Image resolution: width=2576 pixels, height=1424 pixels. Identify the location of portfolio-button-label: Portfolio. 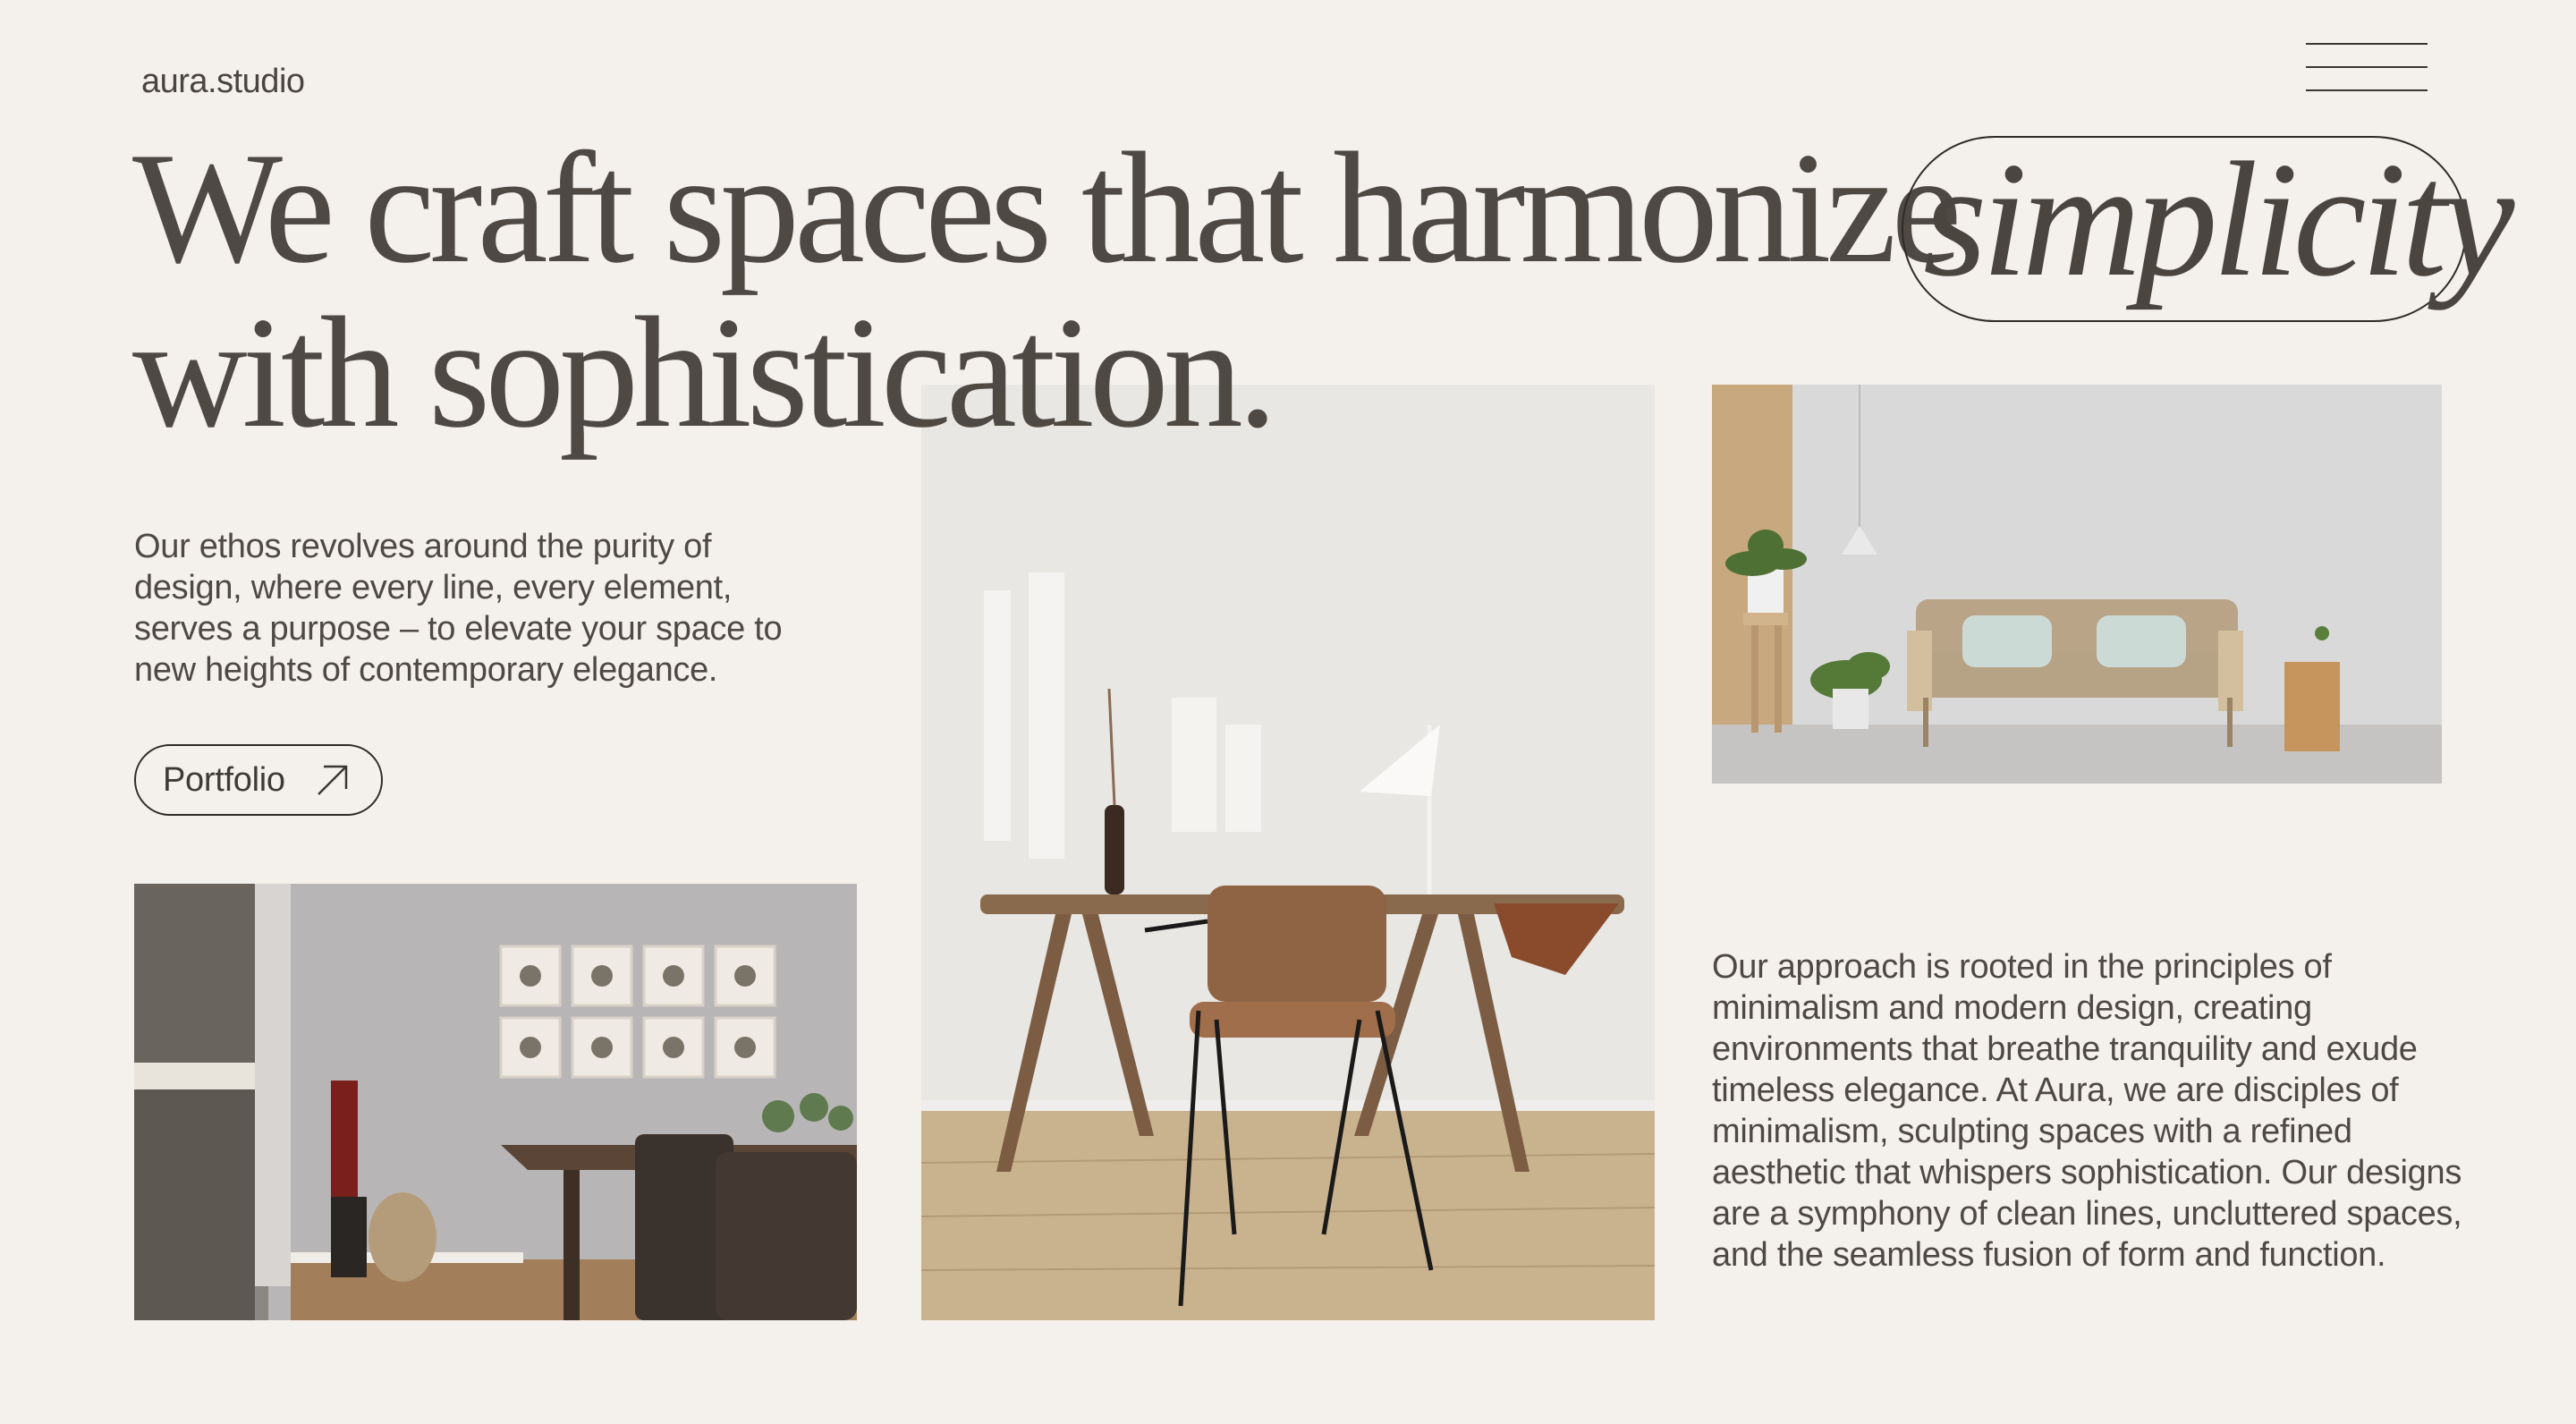
(224, 779).